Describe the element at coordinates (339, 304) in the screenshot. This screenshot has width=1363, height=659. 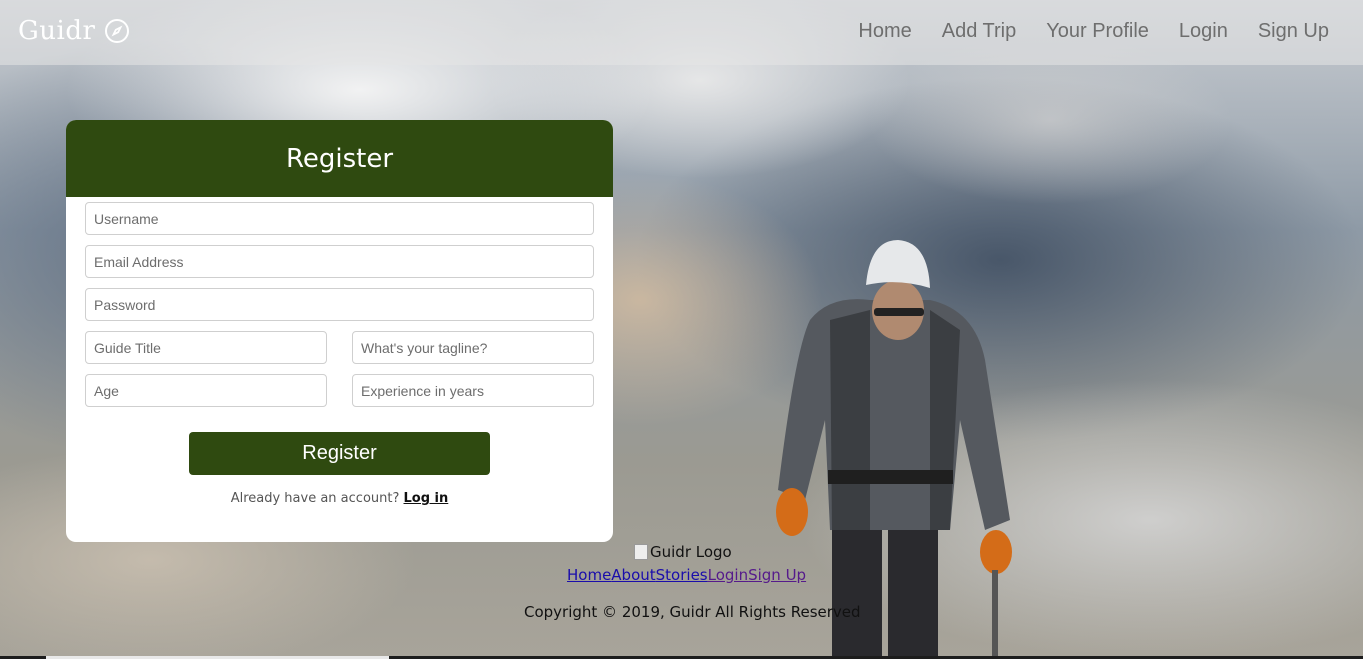
I see `password-input` at that location.